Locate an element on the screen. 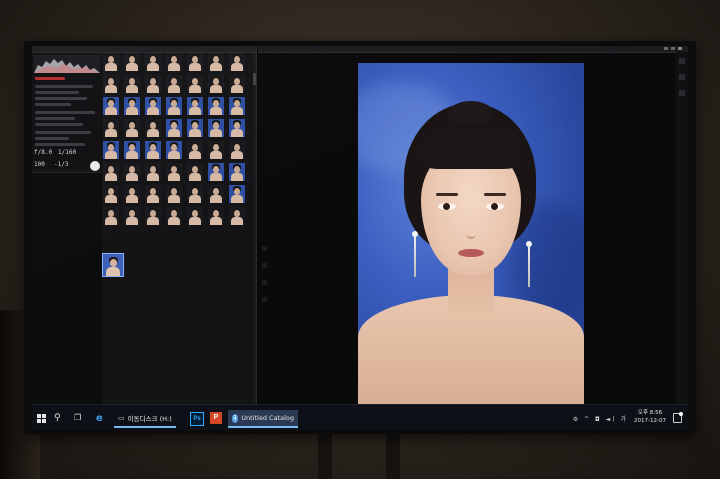  panel-splitter is located at coordinates (254, 228).